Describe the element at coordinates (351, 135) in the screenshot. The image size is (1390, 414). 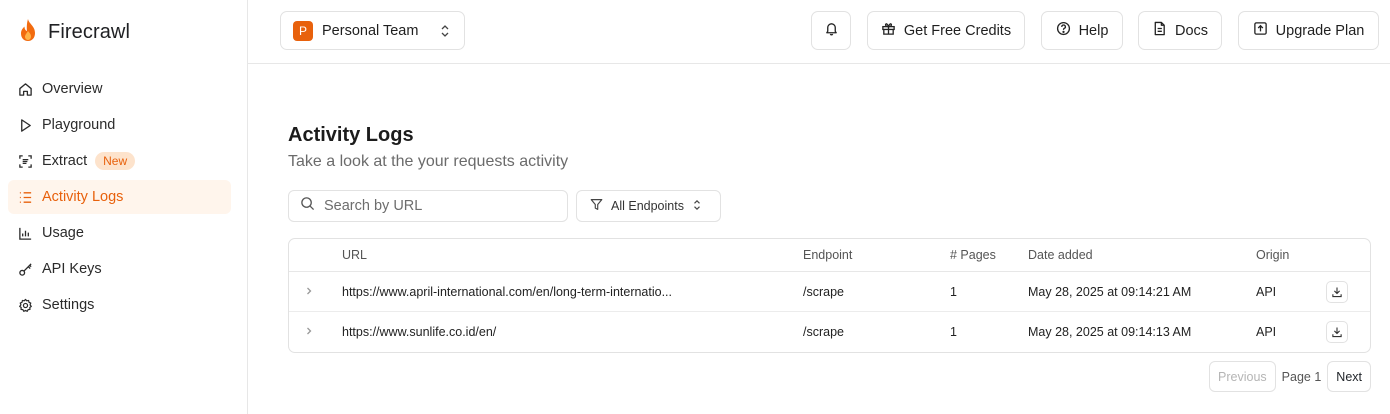
I see `page-title: Activity Logs` at that location.